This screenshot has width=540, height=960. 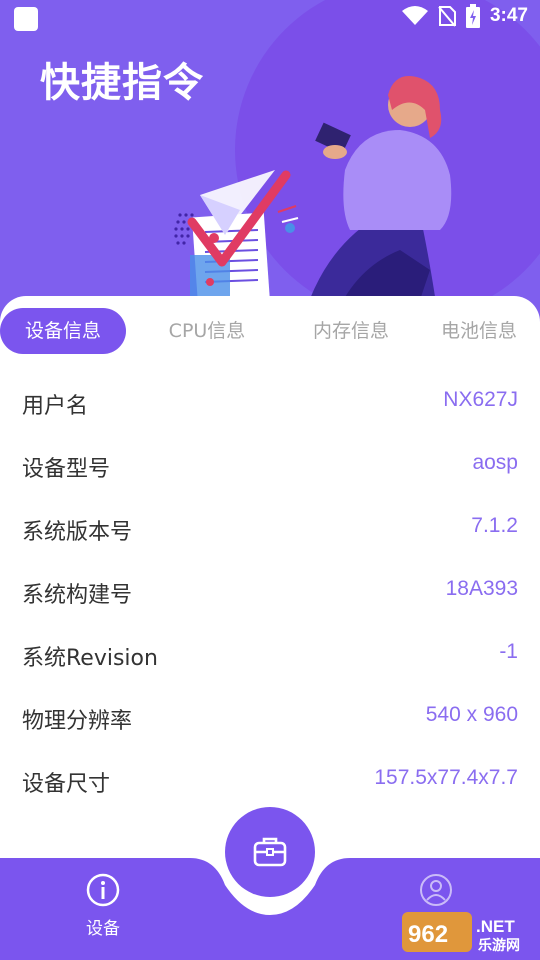 I want to click on no-sim-icon, so click(x=447, y=16).